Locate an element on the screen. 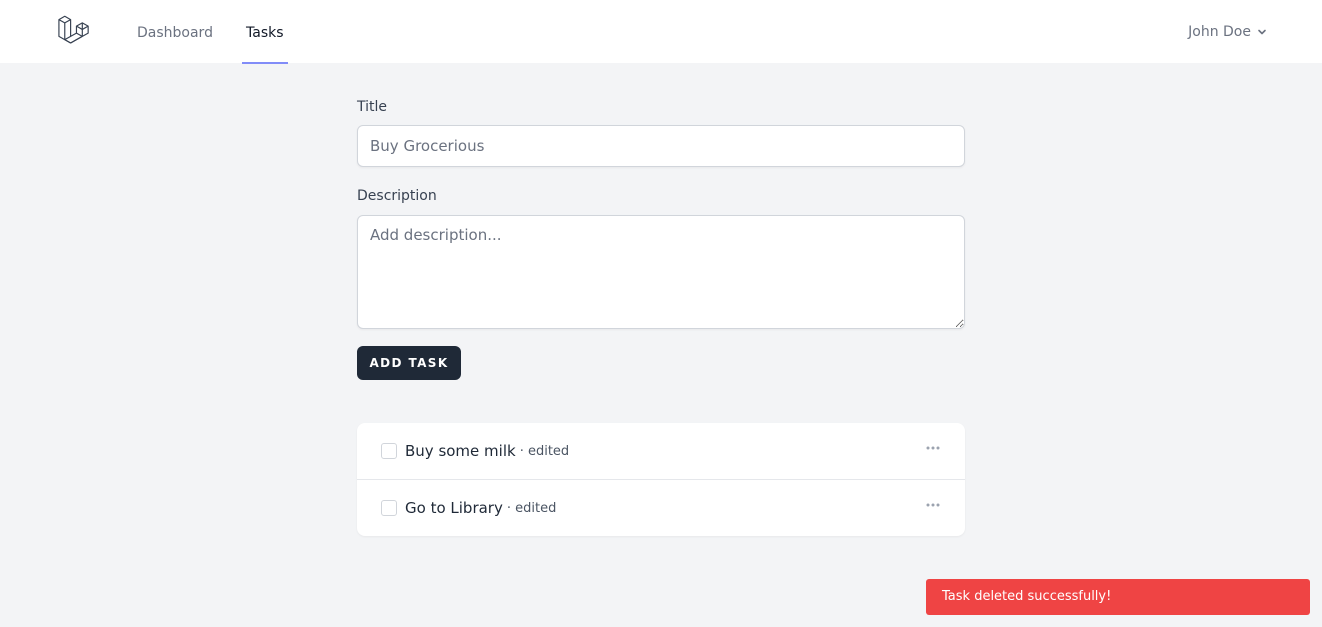  nav-link-tasks: Tasks is located at coordinates (265, 32).